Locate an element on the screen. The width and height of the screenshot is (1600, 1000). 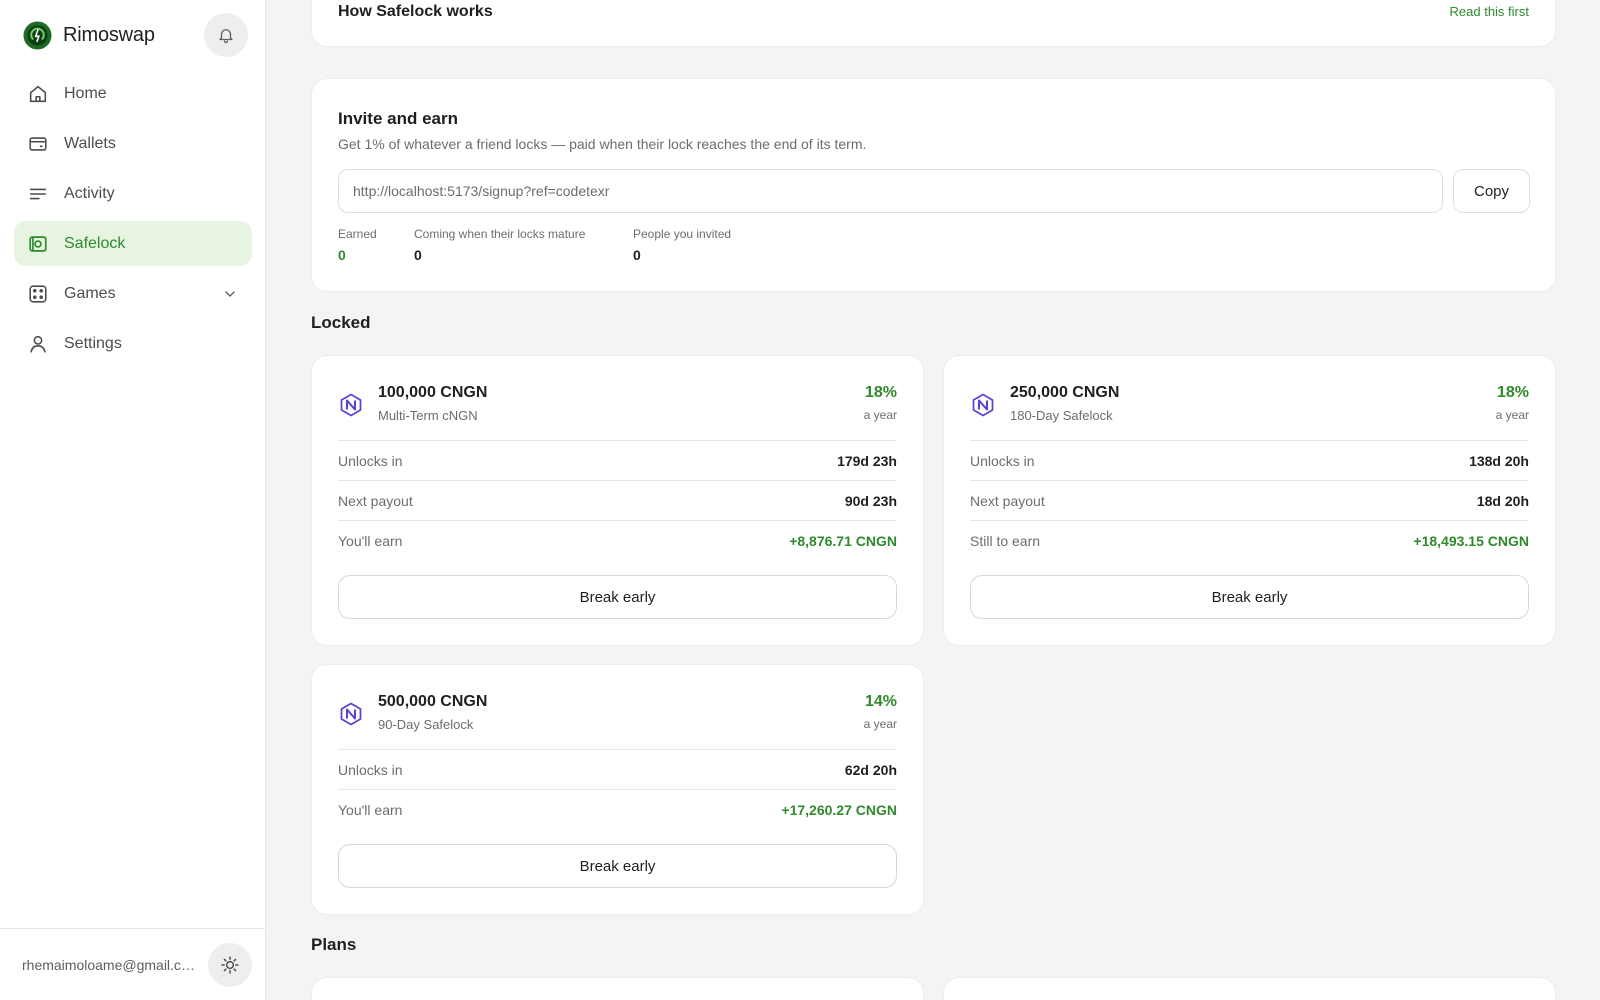
lock-header: 500,000 CNGN 90-Day Safelock 14% a year is located at coordinates (617, 713).